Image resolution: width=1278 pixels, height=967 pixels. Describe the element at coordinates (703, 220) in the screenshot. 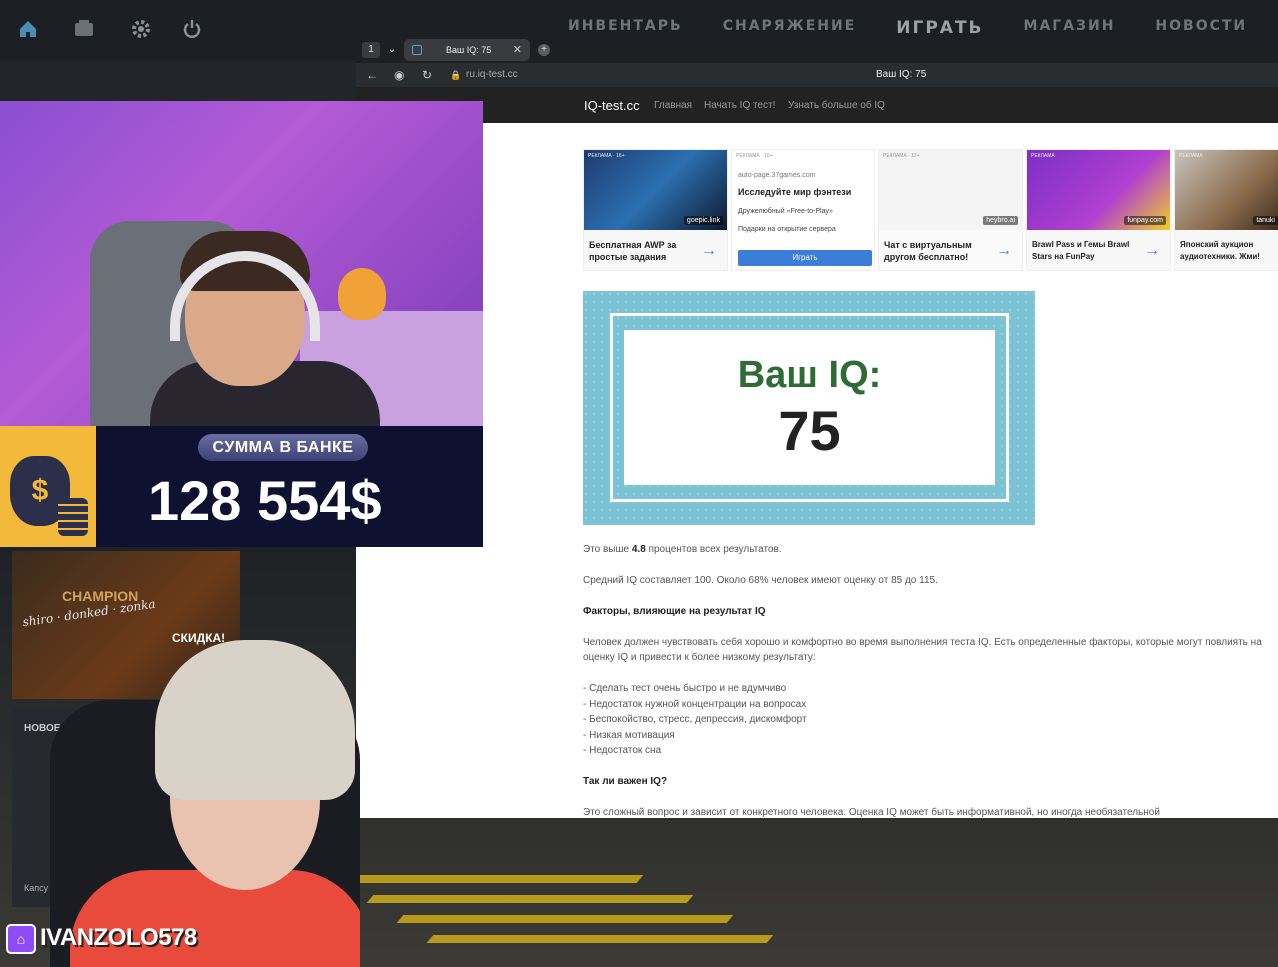

I see `ad-source: goepic.link` at that location.